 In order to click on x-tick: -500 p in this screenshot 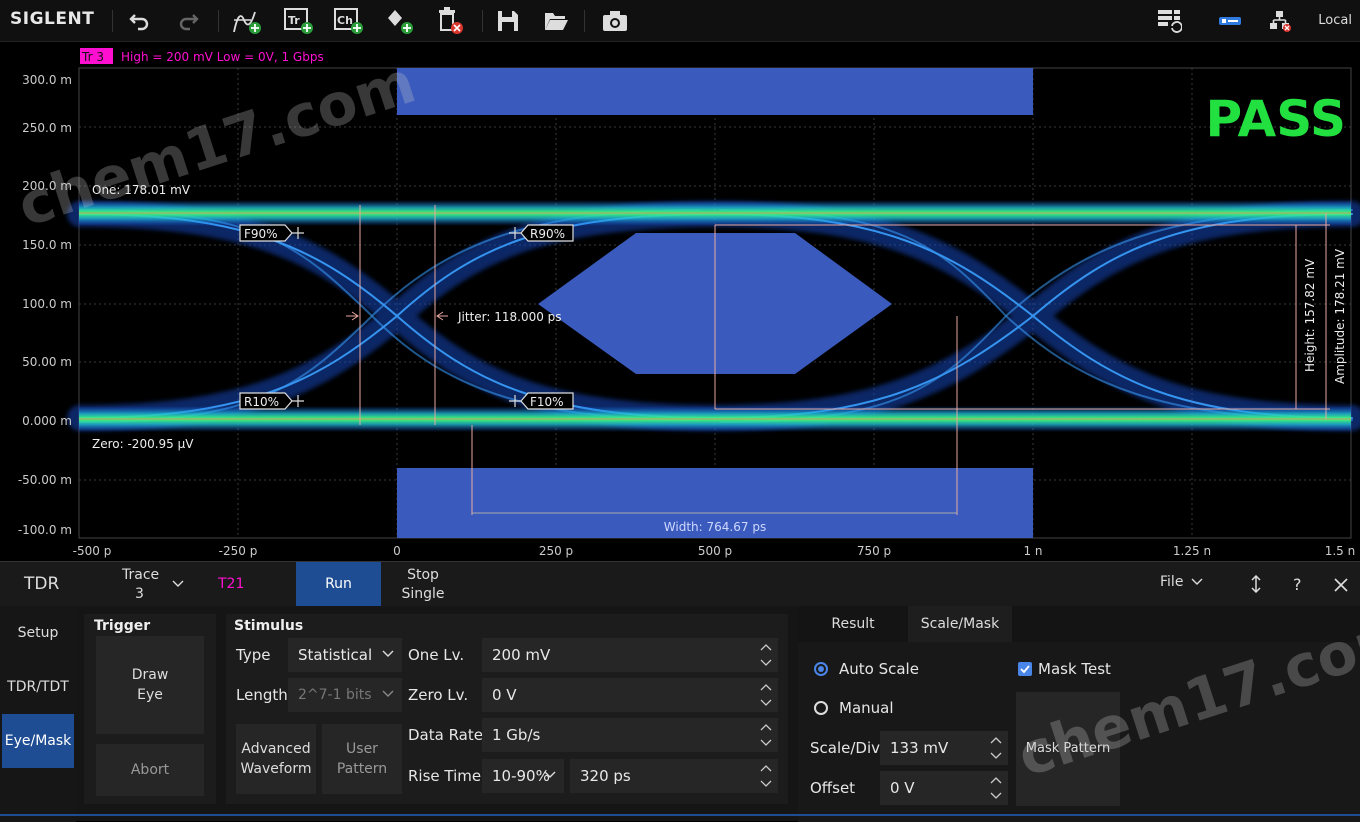, I will do `click(92, 551)`.